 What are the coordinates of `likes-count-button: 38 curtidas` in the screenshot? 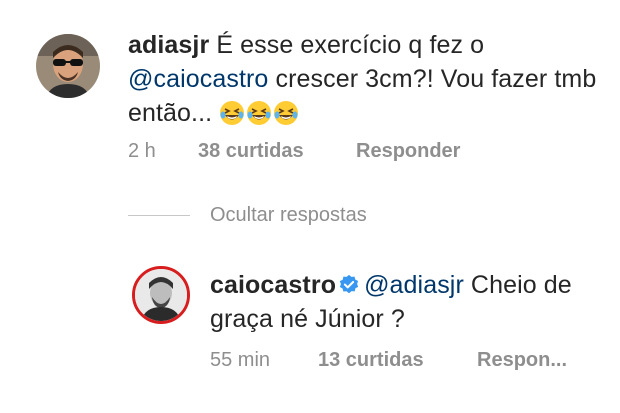 It's located at (251, 151).